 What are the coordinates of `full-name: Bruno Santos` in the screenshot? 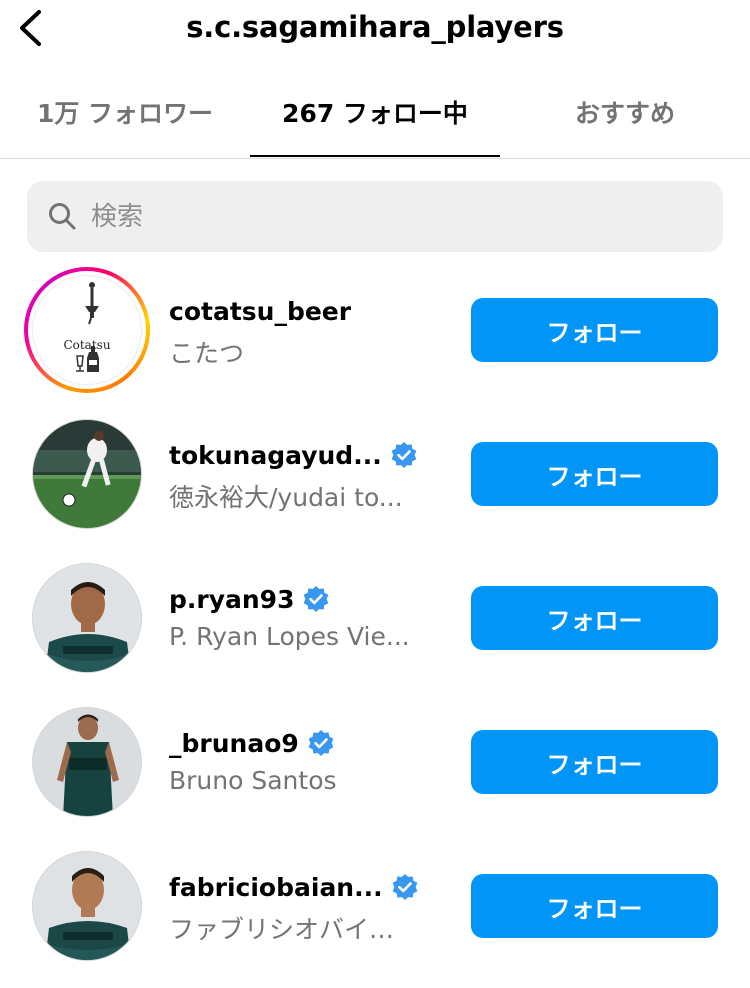 It's located at (253, 780).